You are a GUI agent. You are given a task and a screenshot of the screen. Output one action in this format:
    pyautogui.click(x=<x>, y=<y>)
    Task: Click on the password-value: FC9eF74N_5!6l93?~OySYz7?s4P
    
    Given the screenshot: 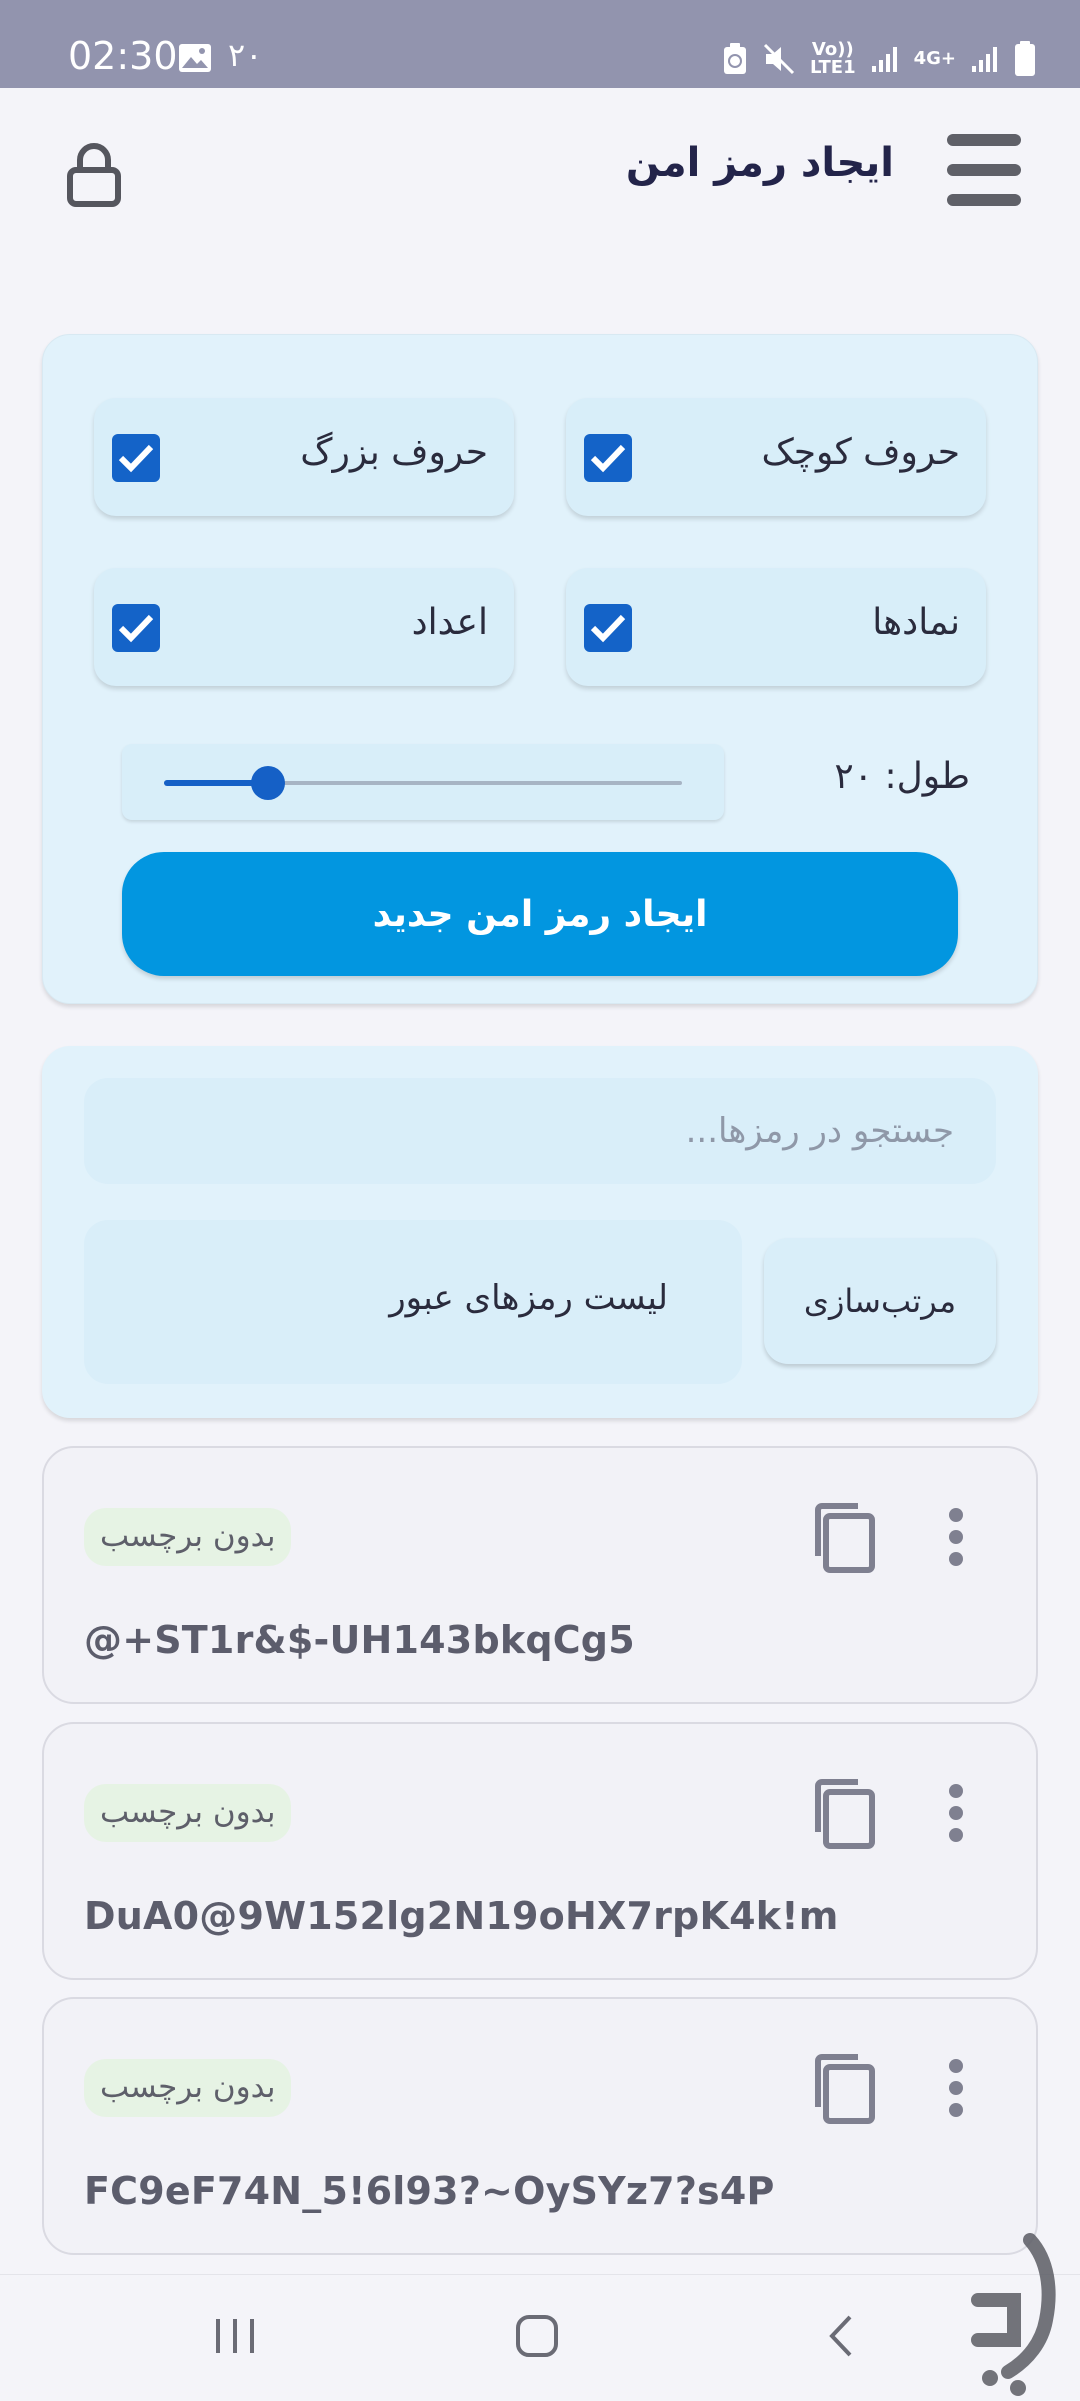 What is the action you would take?
    pyautogui.click(x=429, y=2191)
    